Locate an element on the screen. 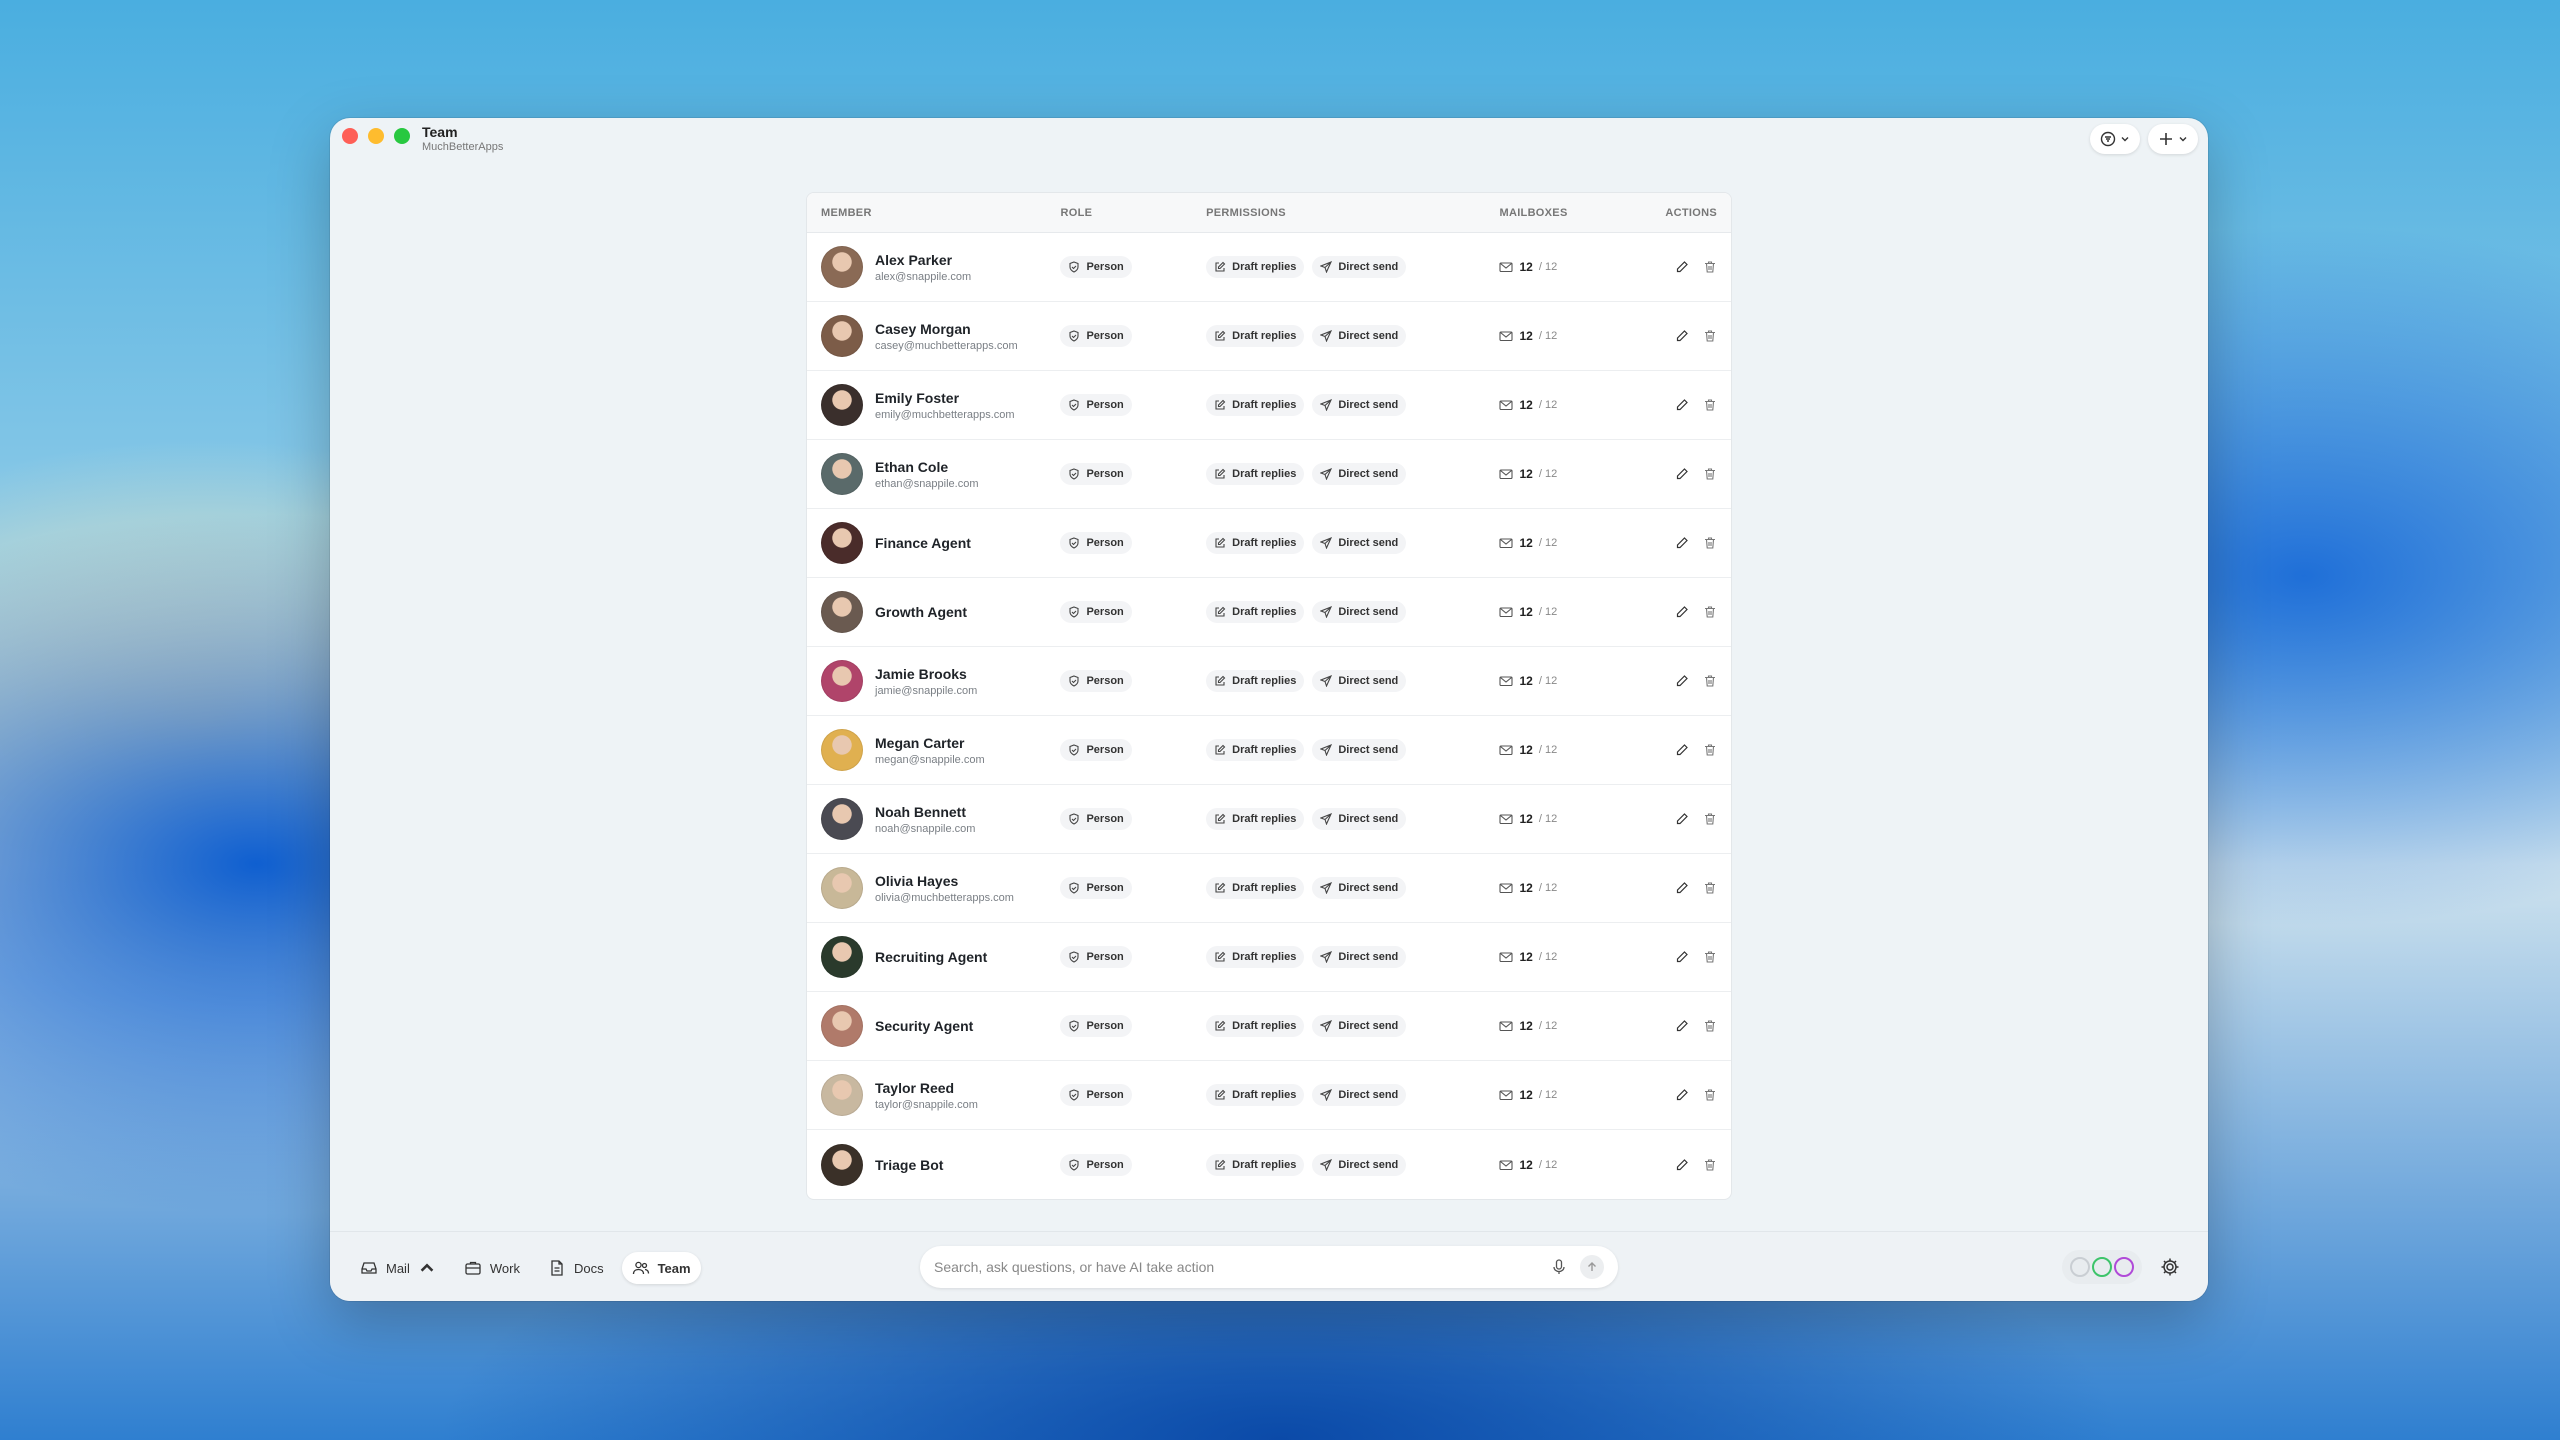 This screenshot has height=1440, width=2560. filter-menu-button is located at coordinates (2115, 139).